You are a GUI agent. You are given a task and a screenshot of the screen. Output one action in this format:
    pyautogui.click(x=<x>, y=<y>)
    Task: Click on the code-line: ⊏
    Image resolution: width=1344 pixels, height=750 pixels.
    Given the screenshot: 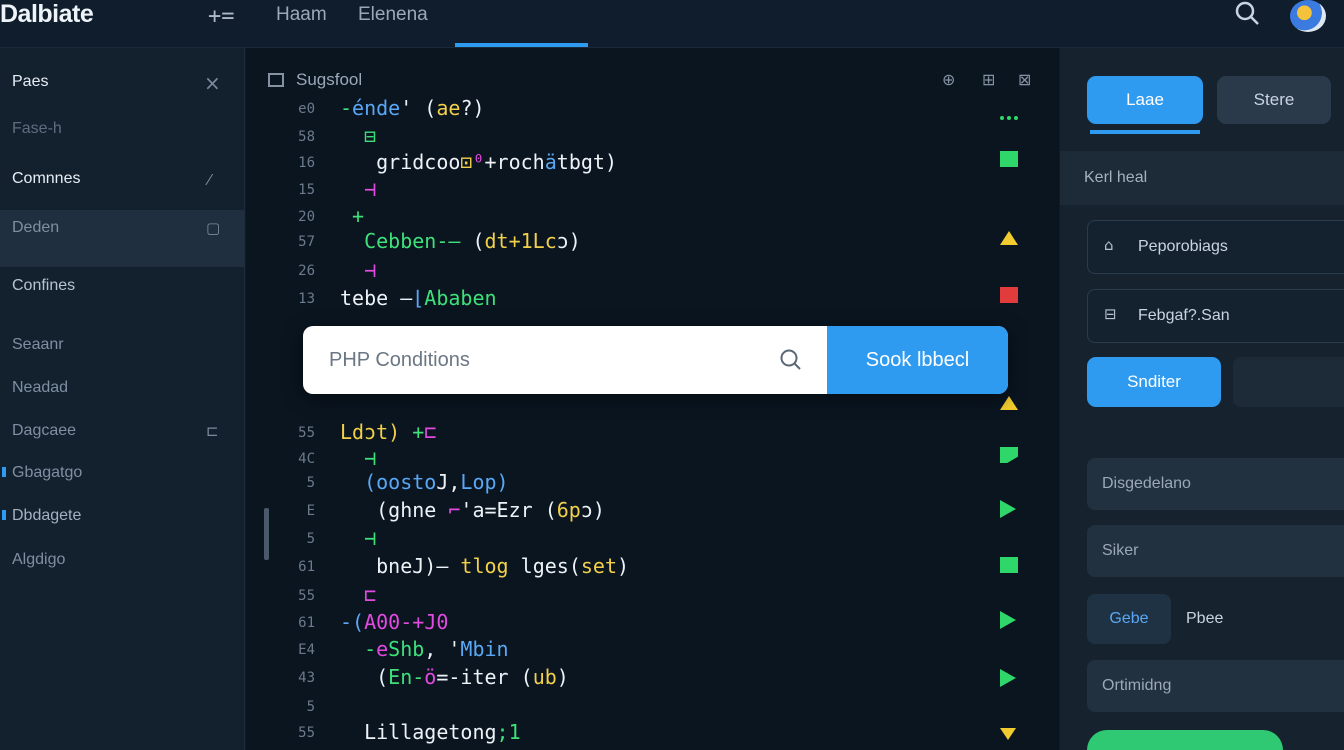 What is the action you would take?
    pyautogui.click(x=358, y=595)
    